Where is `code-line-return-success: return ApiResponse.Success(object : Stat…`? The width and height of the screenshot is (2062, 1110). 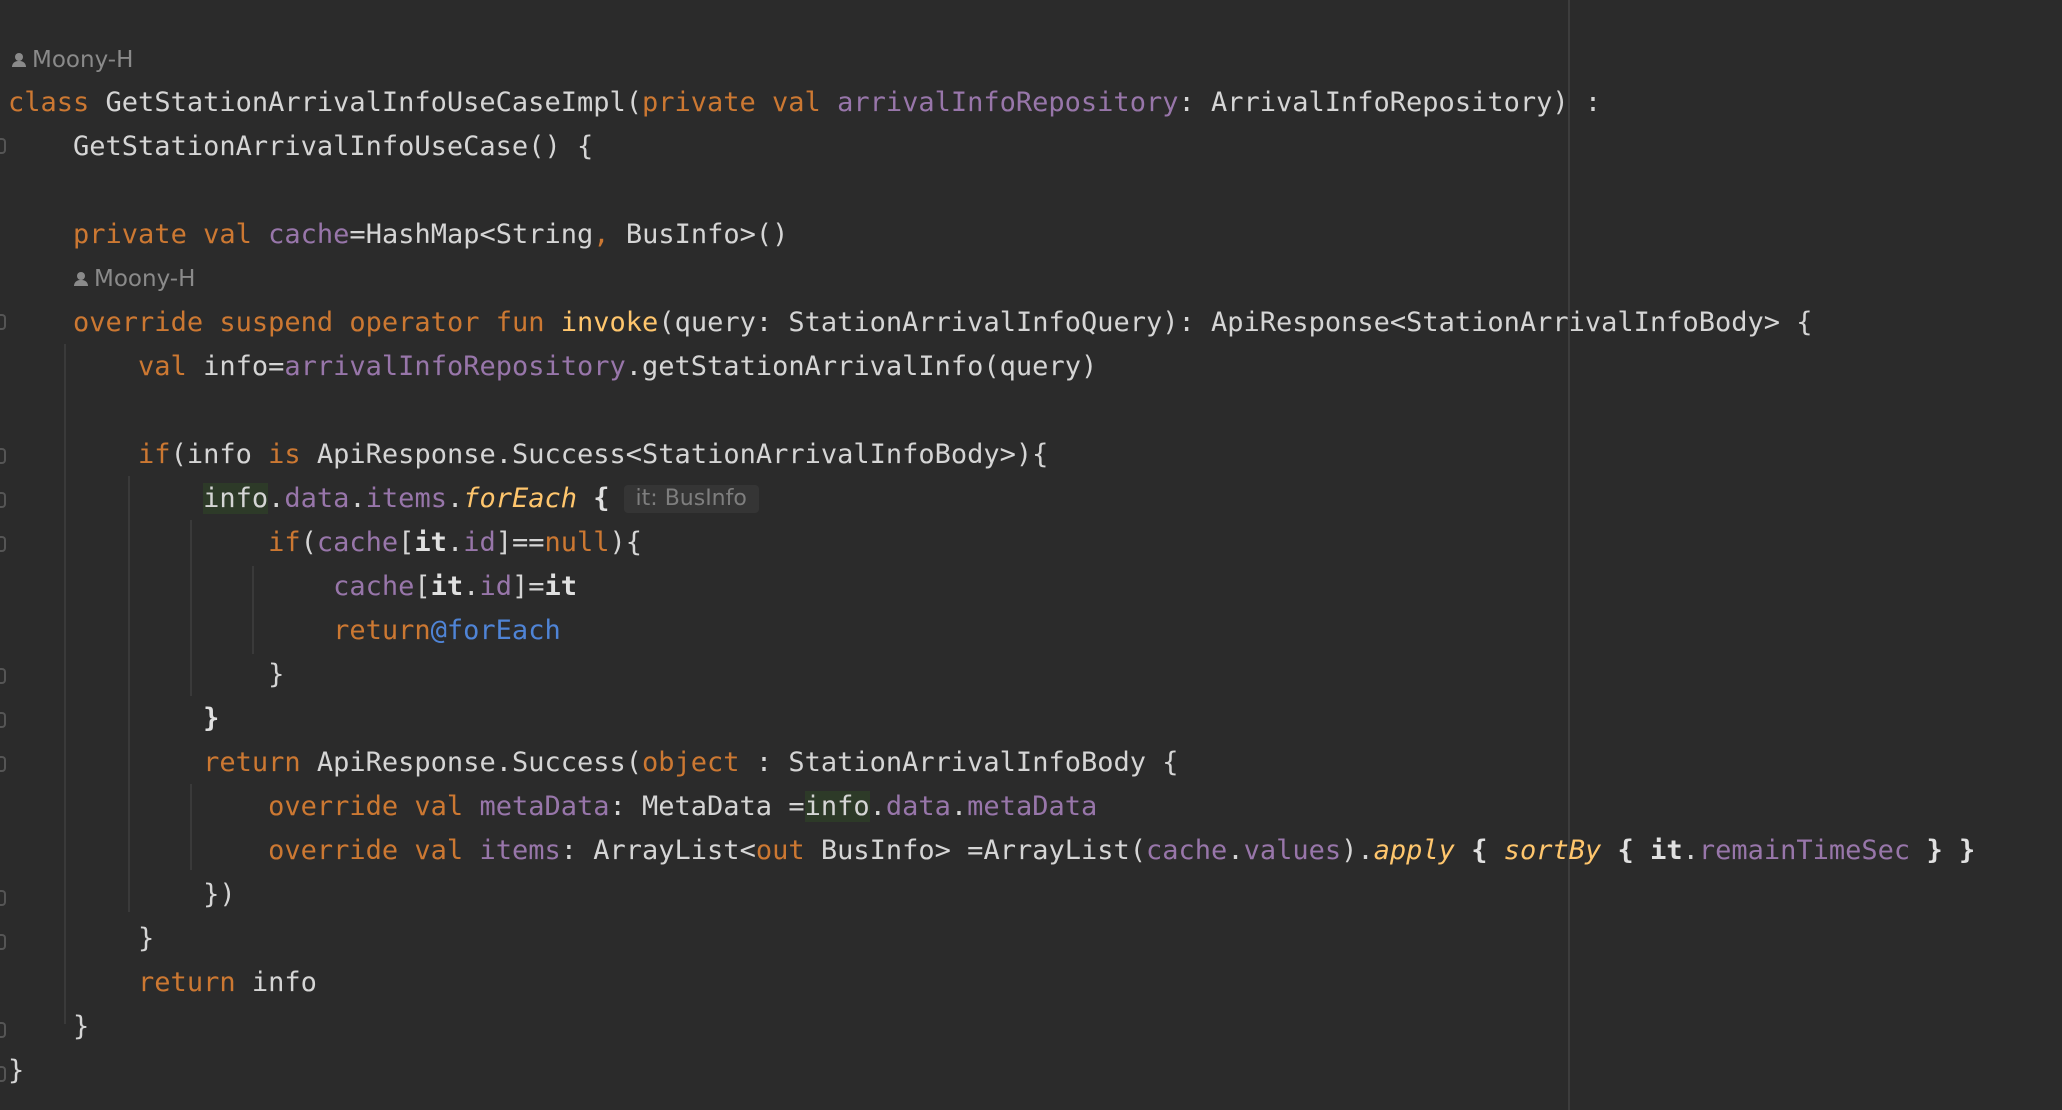 code-line-return-success: return ApiResponse.Success(object : Stat… is located at coordinates (593, 763).